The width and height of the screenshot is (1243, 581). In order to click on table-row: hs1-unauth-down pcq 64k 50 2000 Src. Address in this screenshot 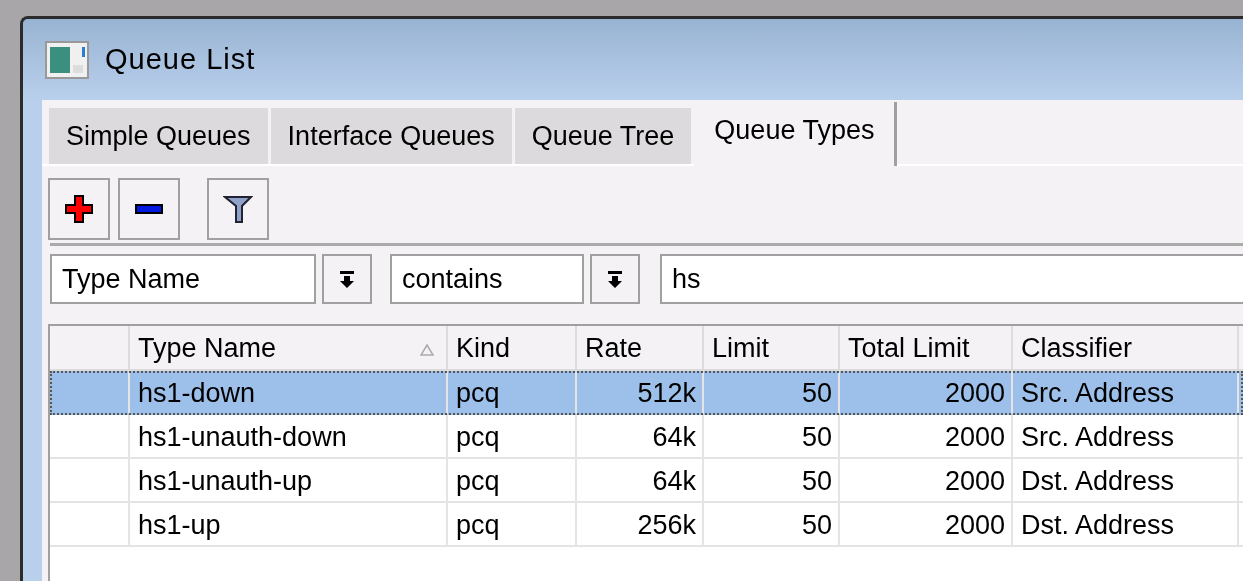, I will do `click(646, 437)`.